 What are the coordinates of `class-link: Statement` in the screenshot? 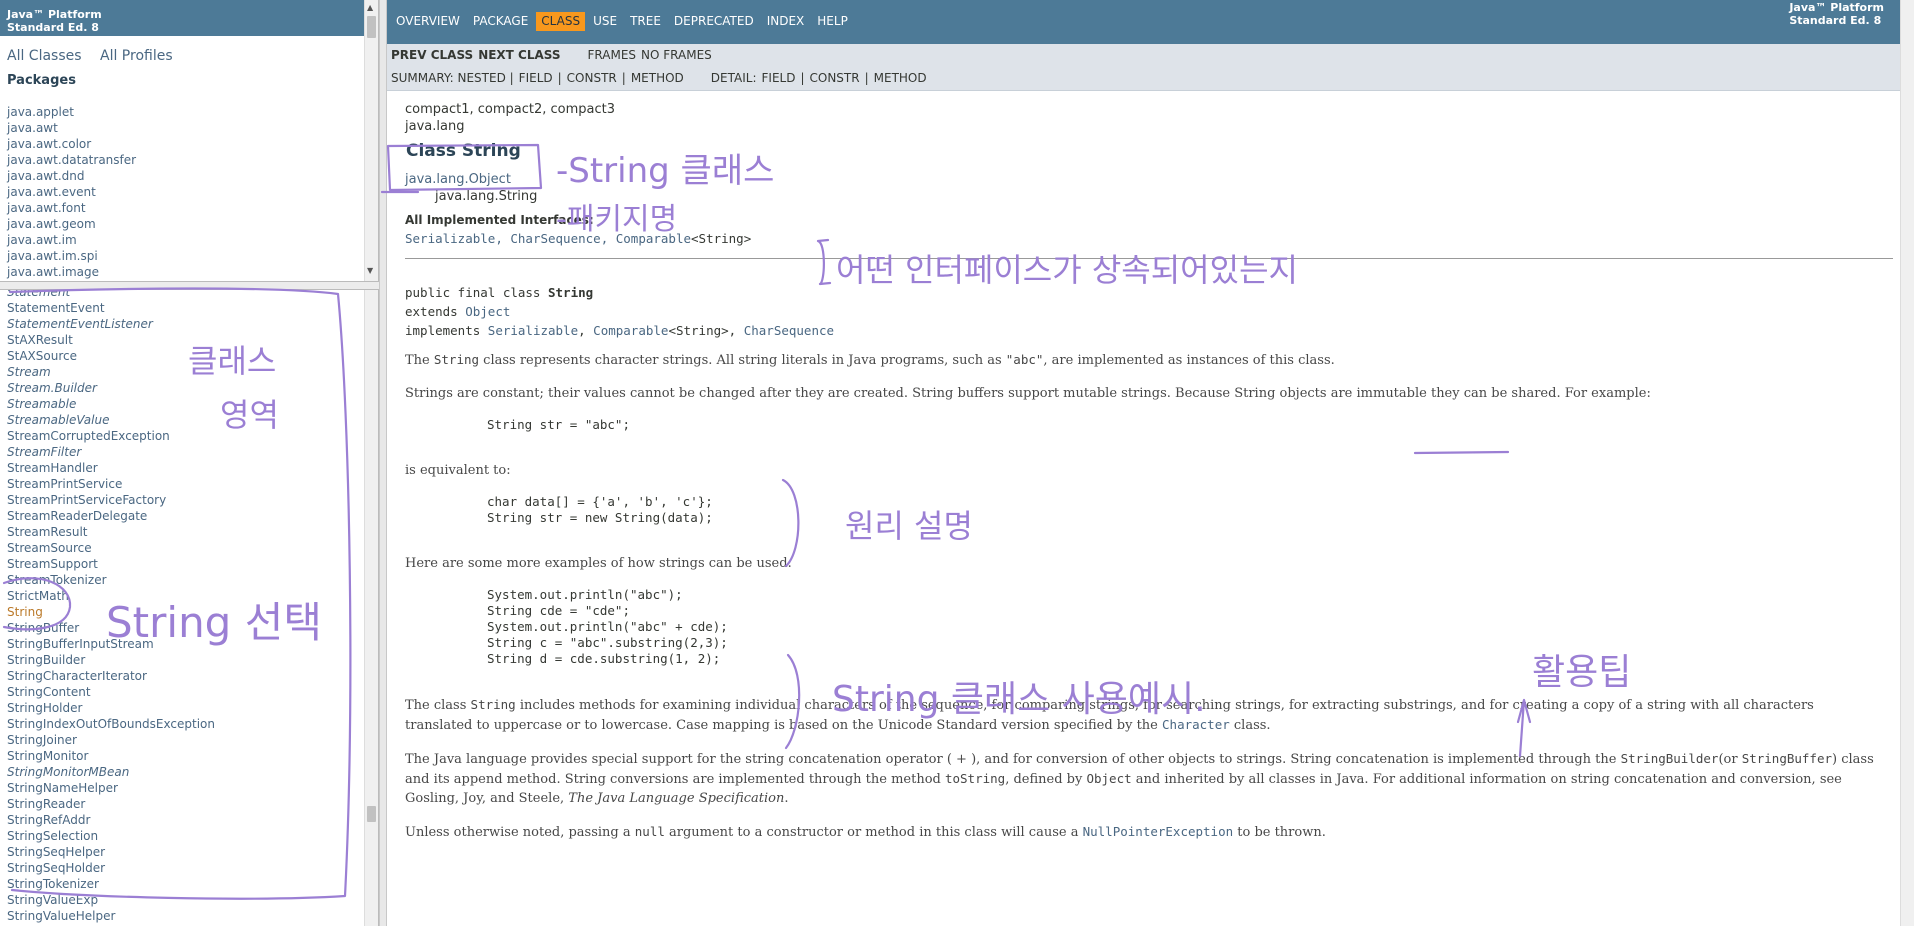 It's located at (192, 295).